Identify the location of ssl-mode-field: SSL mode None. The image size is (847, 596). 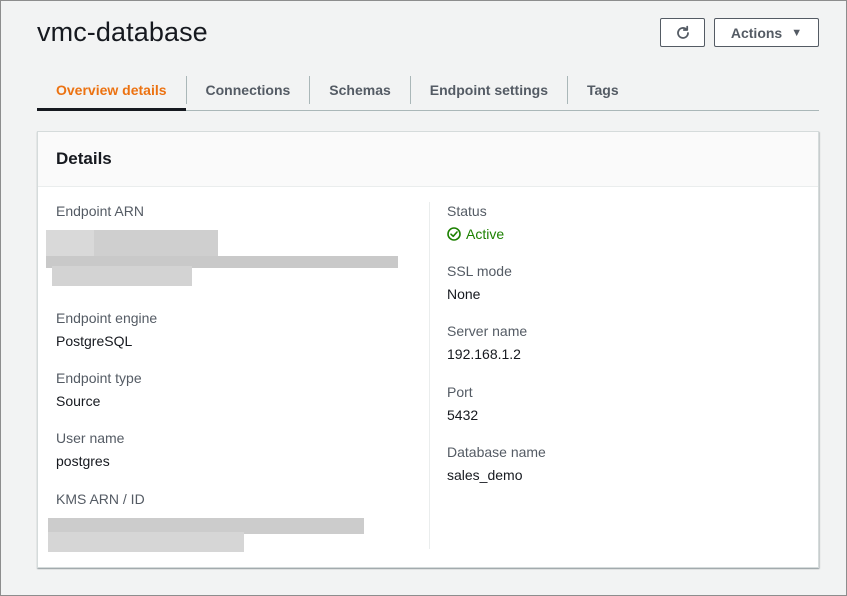
(479, 282).